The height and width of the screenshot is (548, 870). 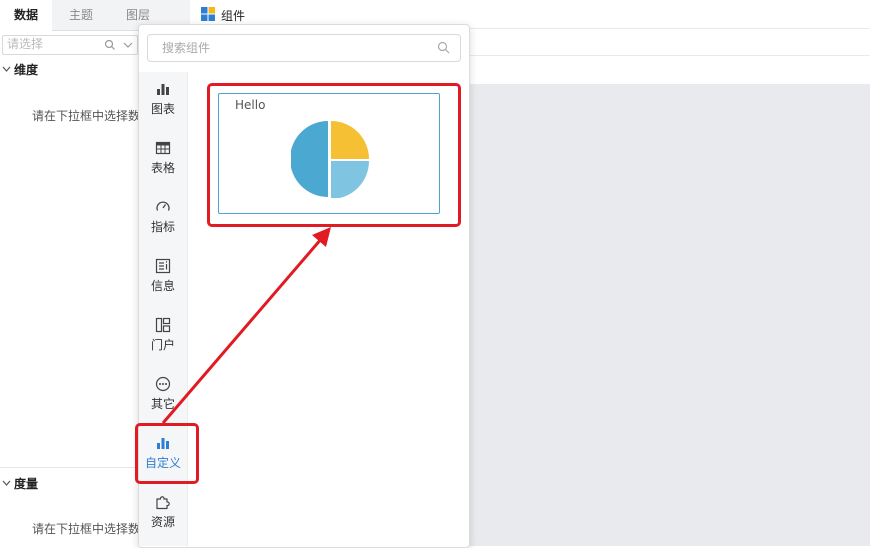 I want to click on dataset-select-input, so click(x=52, y=44).